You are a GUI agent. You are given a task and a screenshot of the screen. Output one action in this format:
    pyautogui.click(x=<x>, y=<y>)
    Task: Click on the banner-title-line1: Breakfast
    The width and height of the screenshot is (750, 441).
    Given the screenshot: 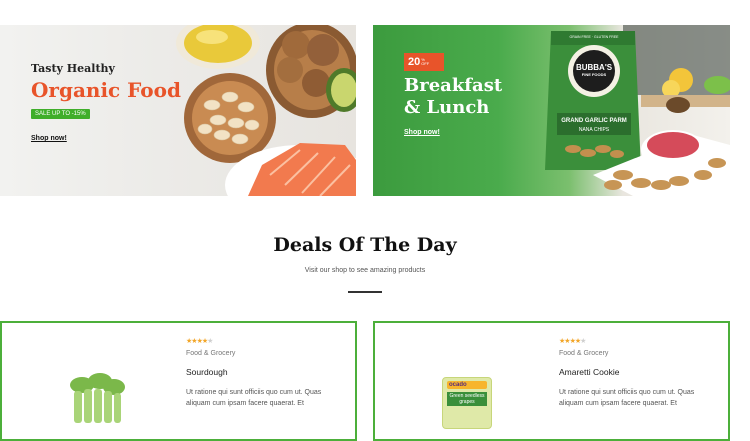 What is the action you would take?
    pyautogui.click(x=453, y=85)
    